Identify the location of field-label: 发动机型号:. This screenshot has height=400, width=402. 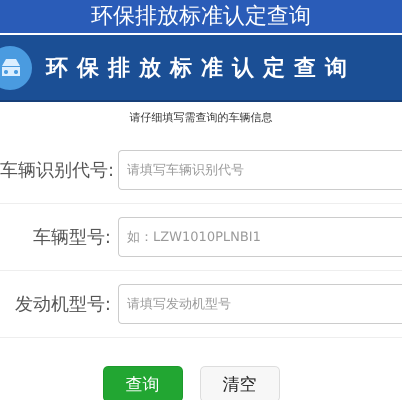
(63, 304).